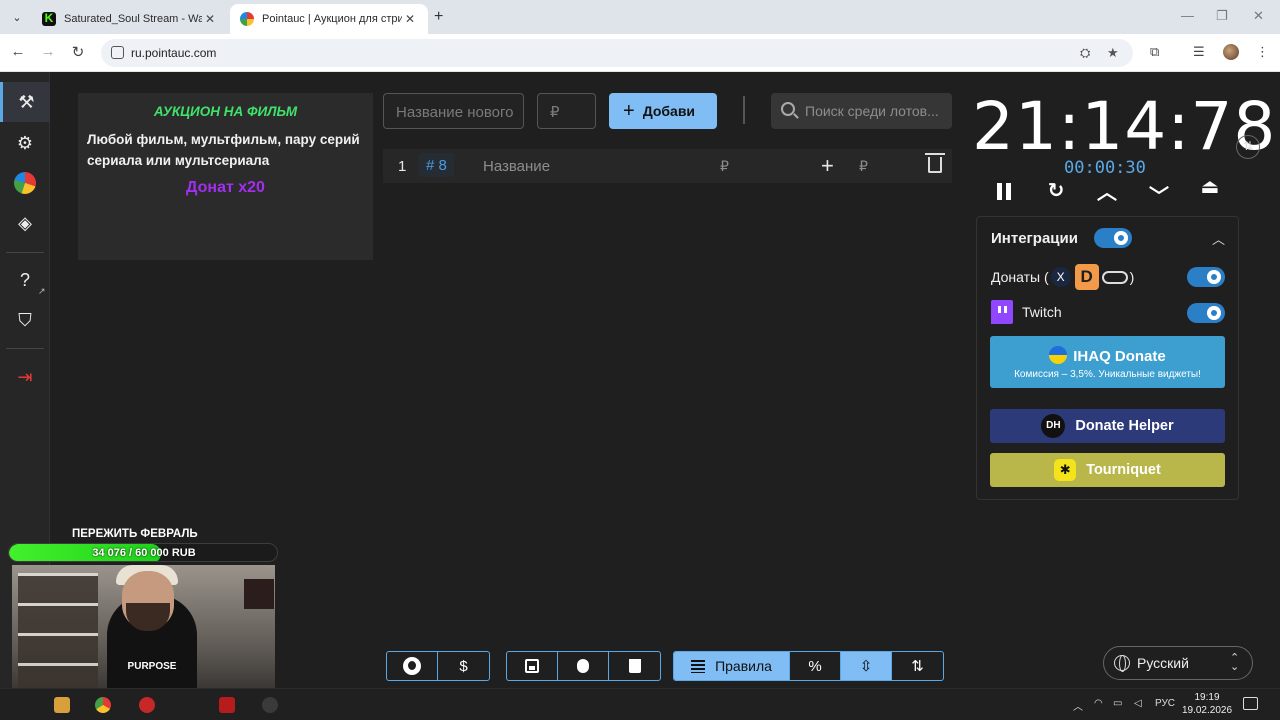 The image size is (1280, 720). I want to click on donations-row: Донаты ( X D ), so click(1062, 277).